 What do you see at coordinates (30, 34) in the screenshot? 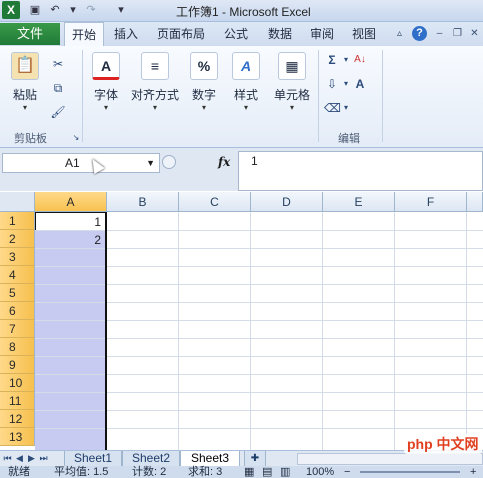
I see `tab-file: 文件` at bounding box center [30, 34].